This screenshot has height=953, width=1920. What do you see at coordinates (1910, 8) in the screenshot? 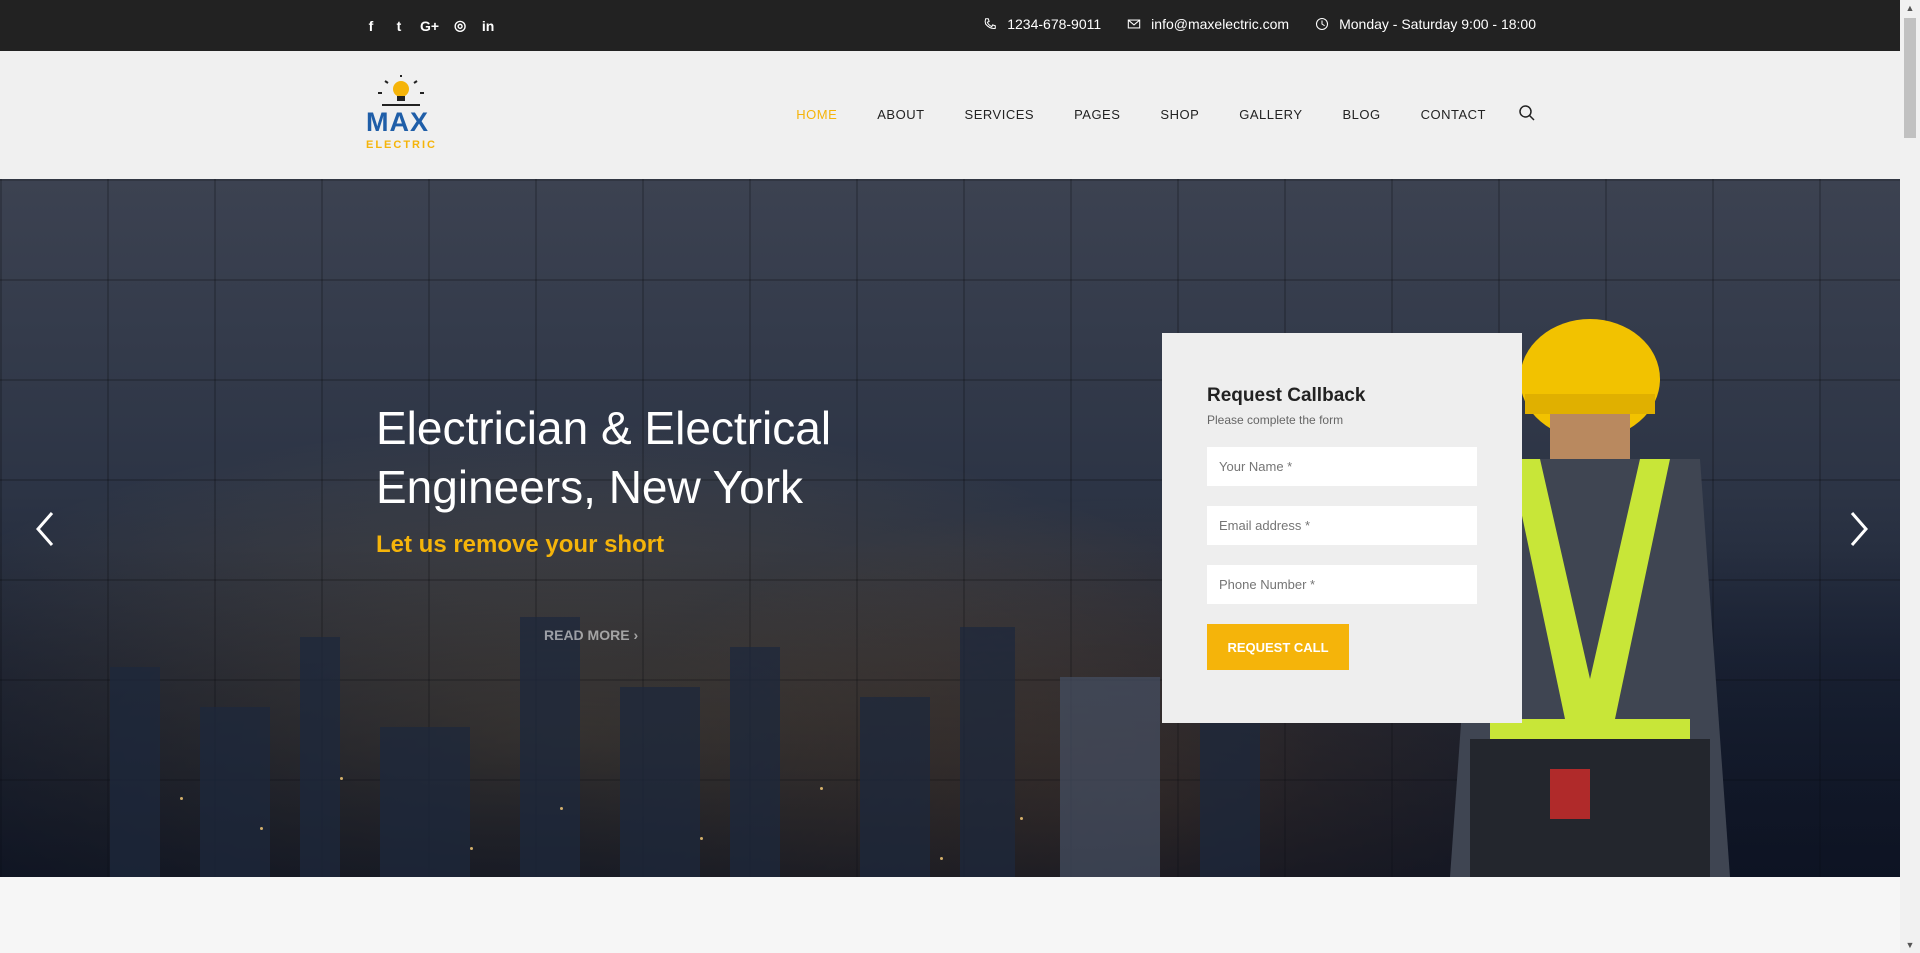
I see `scroll-up-arrow: ▲` at bounding box center [1910, 8].